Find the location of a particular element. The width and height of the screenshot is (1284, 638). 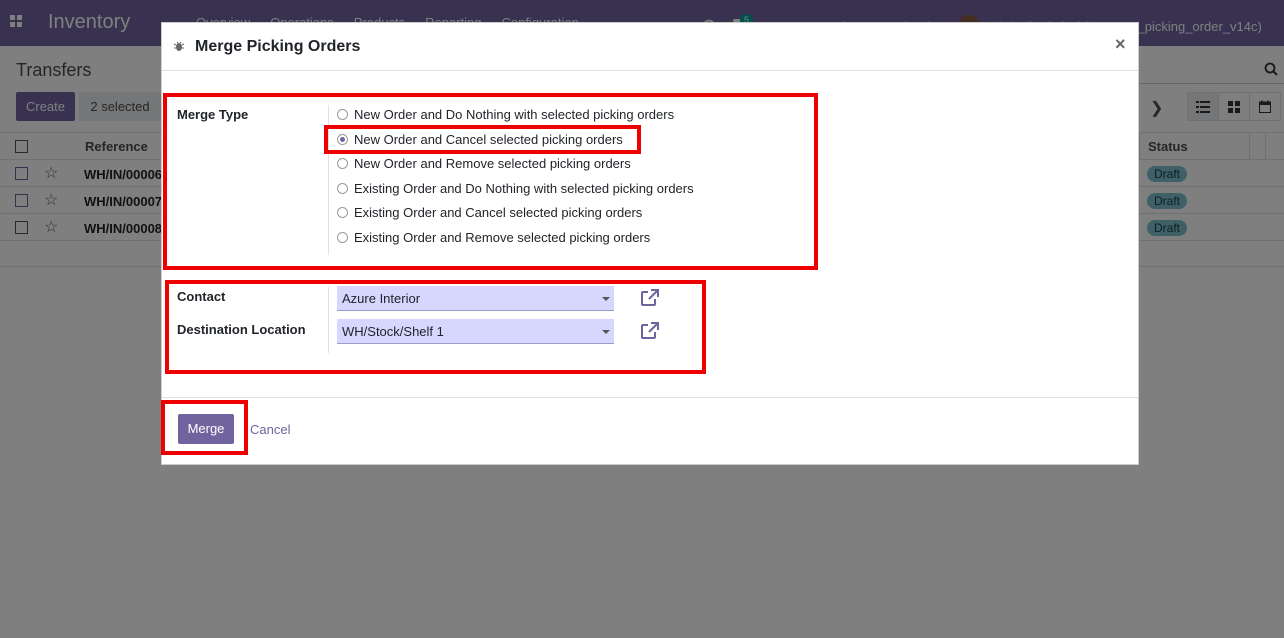

highlight-merge-button is located at coordinates (204, 427).